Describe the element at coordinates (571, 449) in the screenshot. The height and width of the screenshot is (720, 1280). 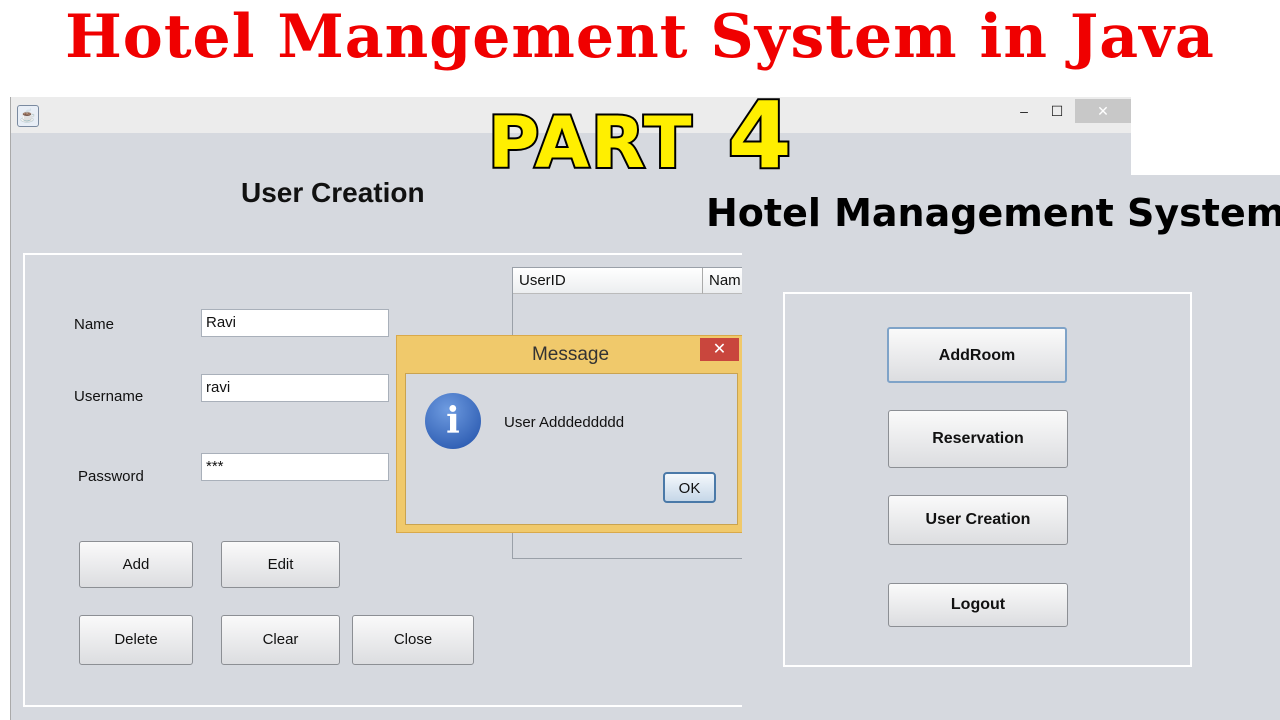
I see `dialog-body: i User Adddeddddd OK` at that location.